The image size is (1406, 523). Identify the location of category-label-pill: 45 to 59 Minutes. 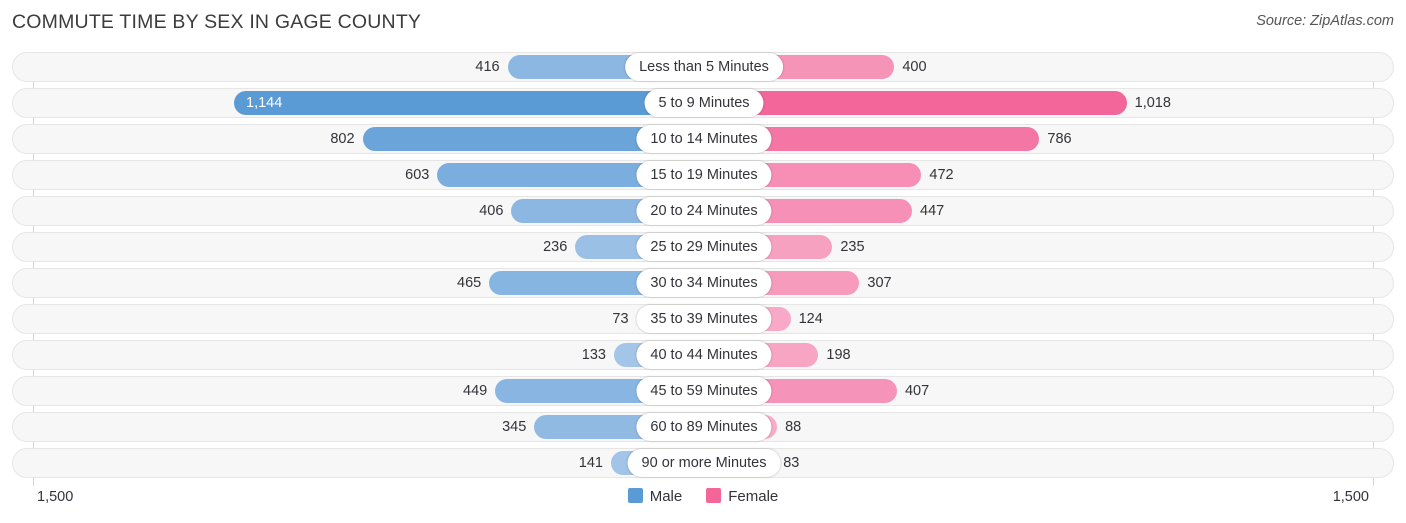
(704, 391).